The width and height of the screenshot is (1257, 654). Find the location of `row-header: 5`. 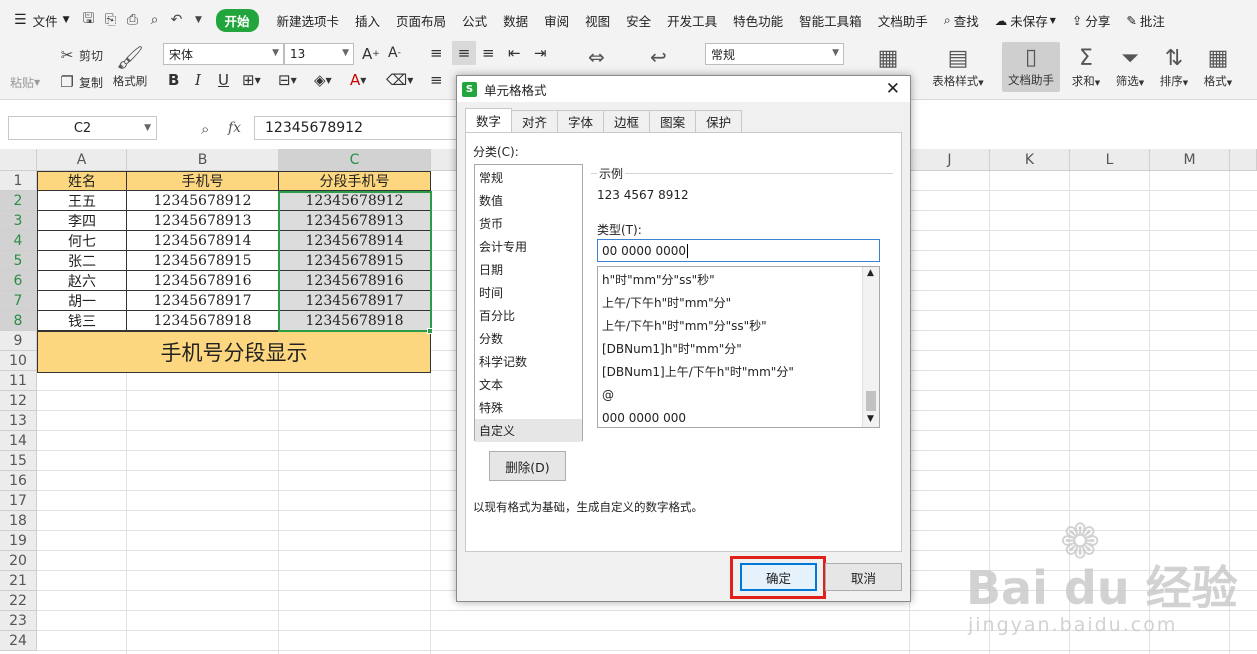

row-header: 5 is located at coordinates (18, 261).